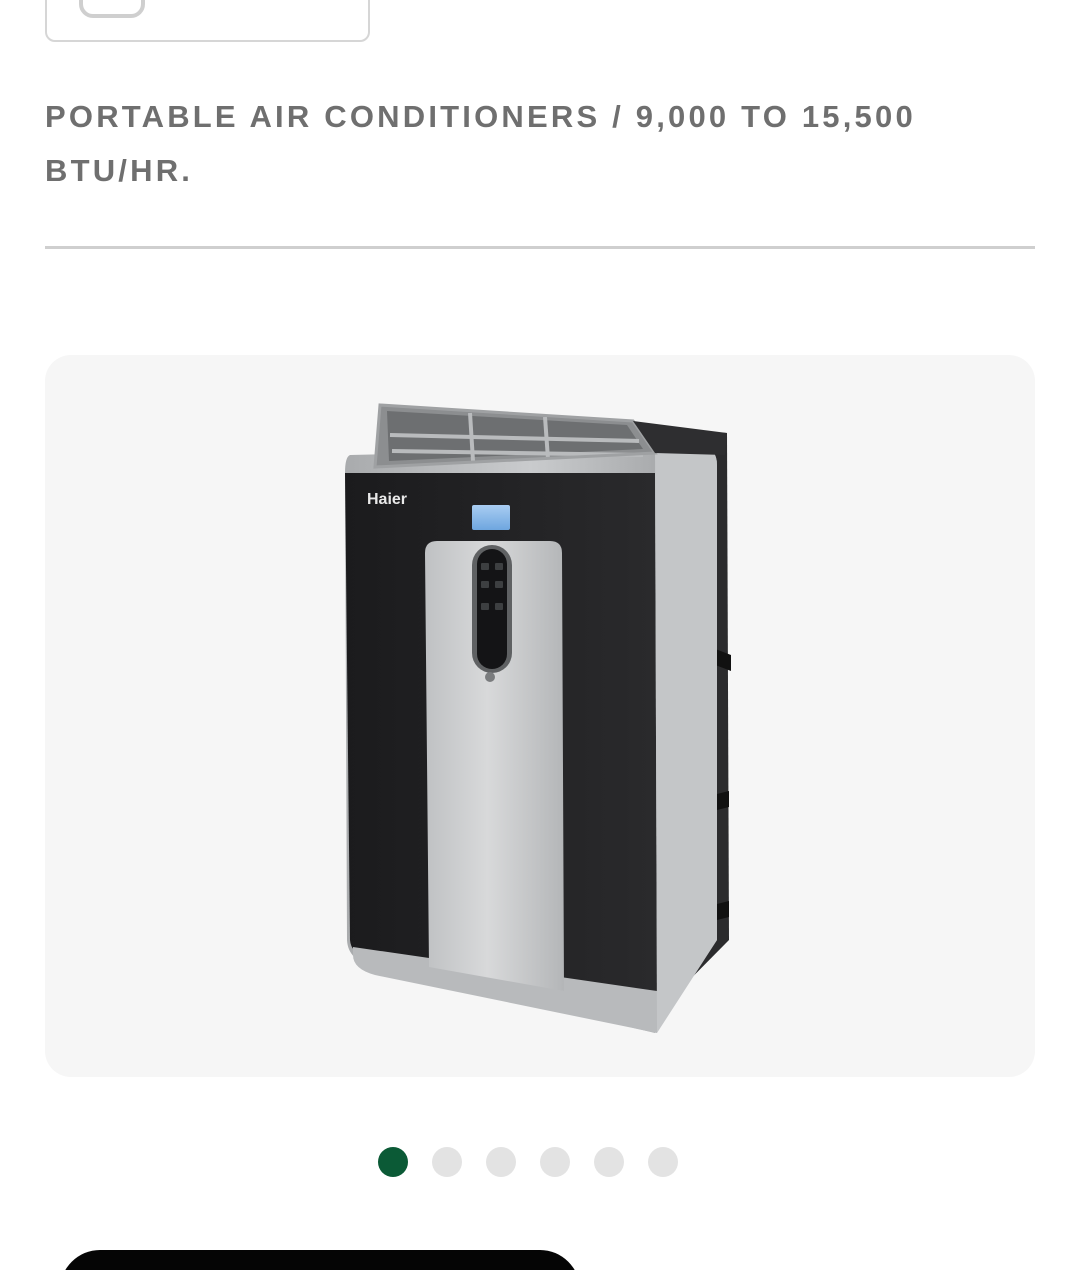 The image size is (1080, 1270). What do you see at coordinates (320, 1260) in the screenshot?
I see `primary-action-button` at bounding box center [320, 1260].